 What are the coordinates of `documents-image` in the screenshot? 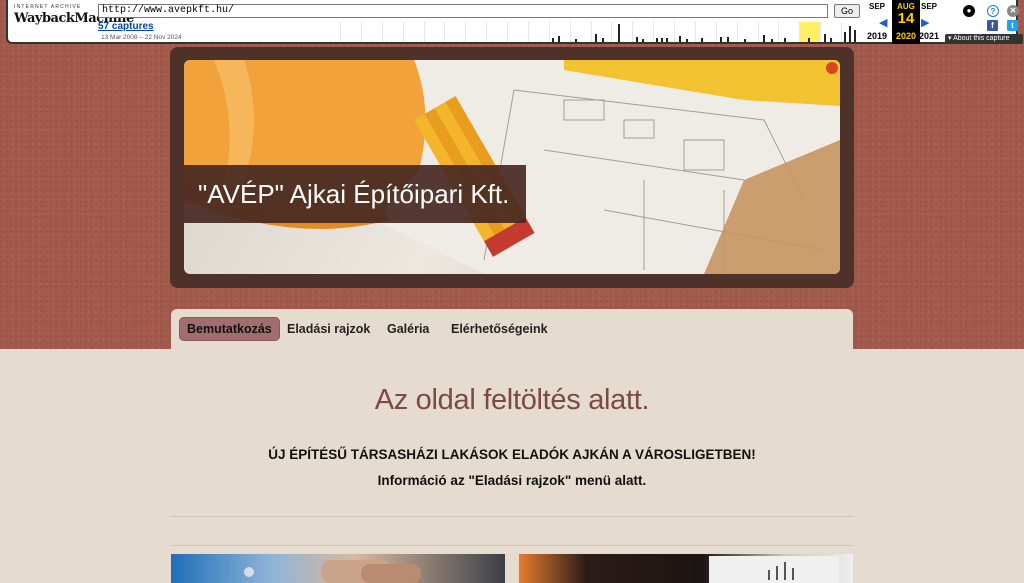 It's located at (774, 569).